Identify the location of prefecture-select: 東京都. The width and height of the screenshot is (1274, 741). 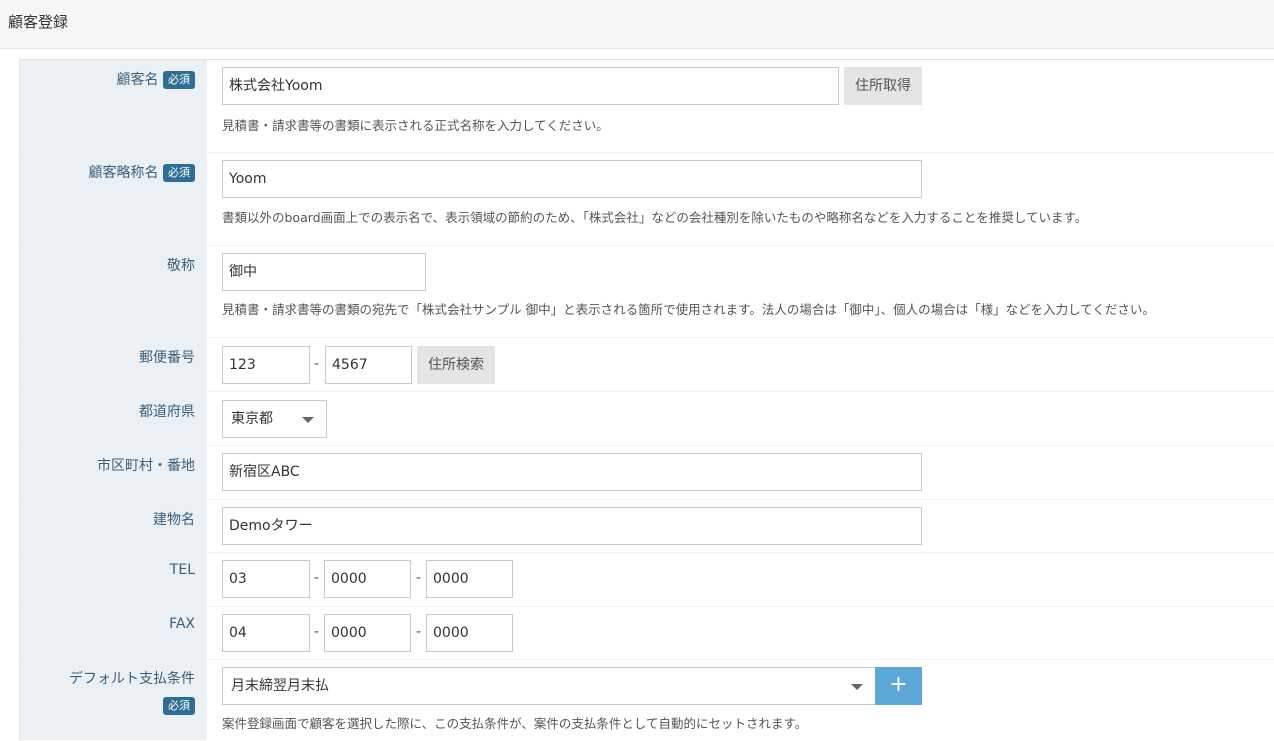
(274, 419).